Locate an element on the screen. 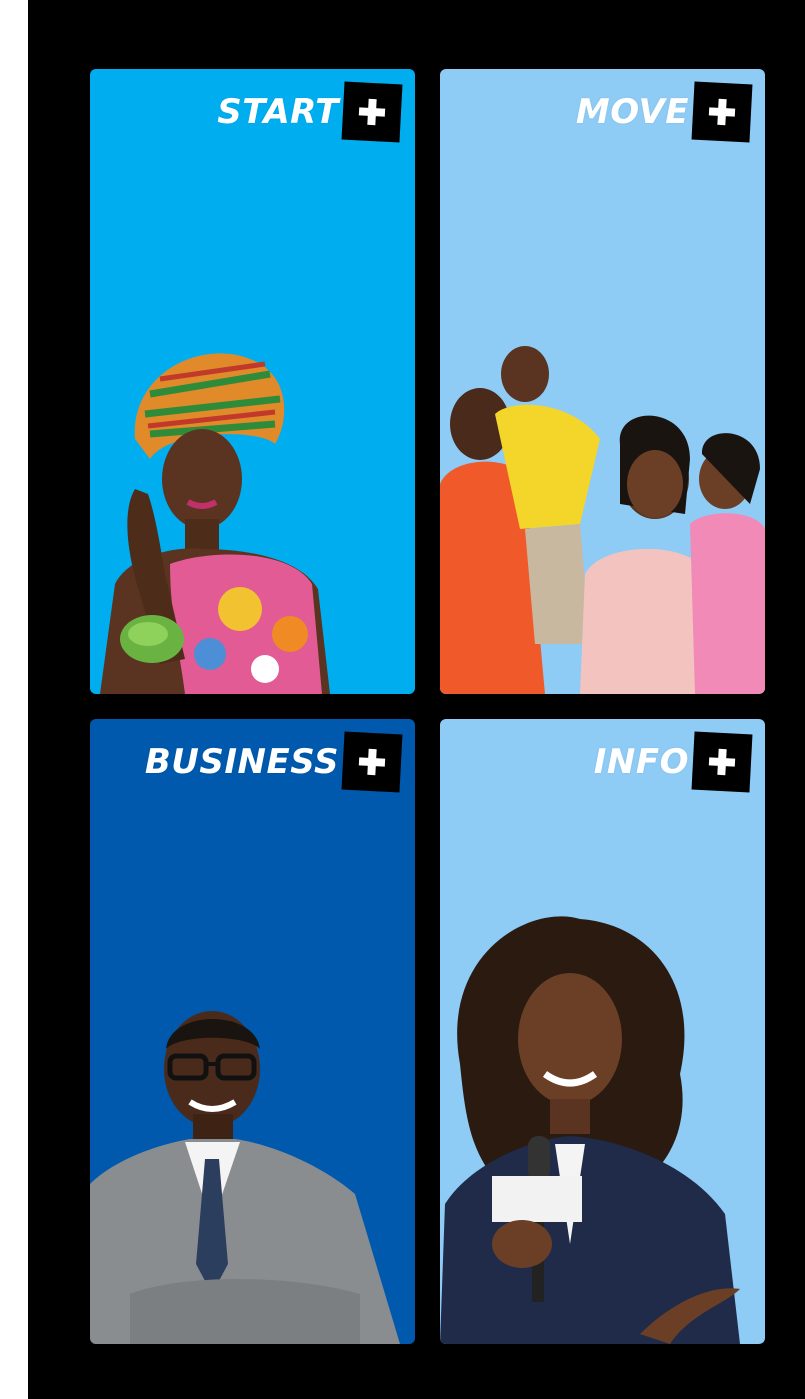 This screenshot has height=1399, width=805. tile-label: START is located at coordinates (278, 112).